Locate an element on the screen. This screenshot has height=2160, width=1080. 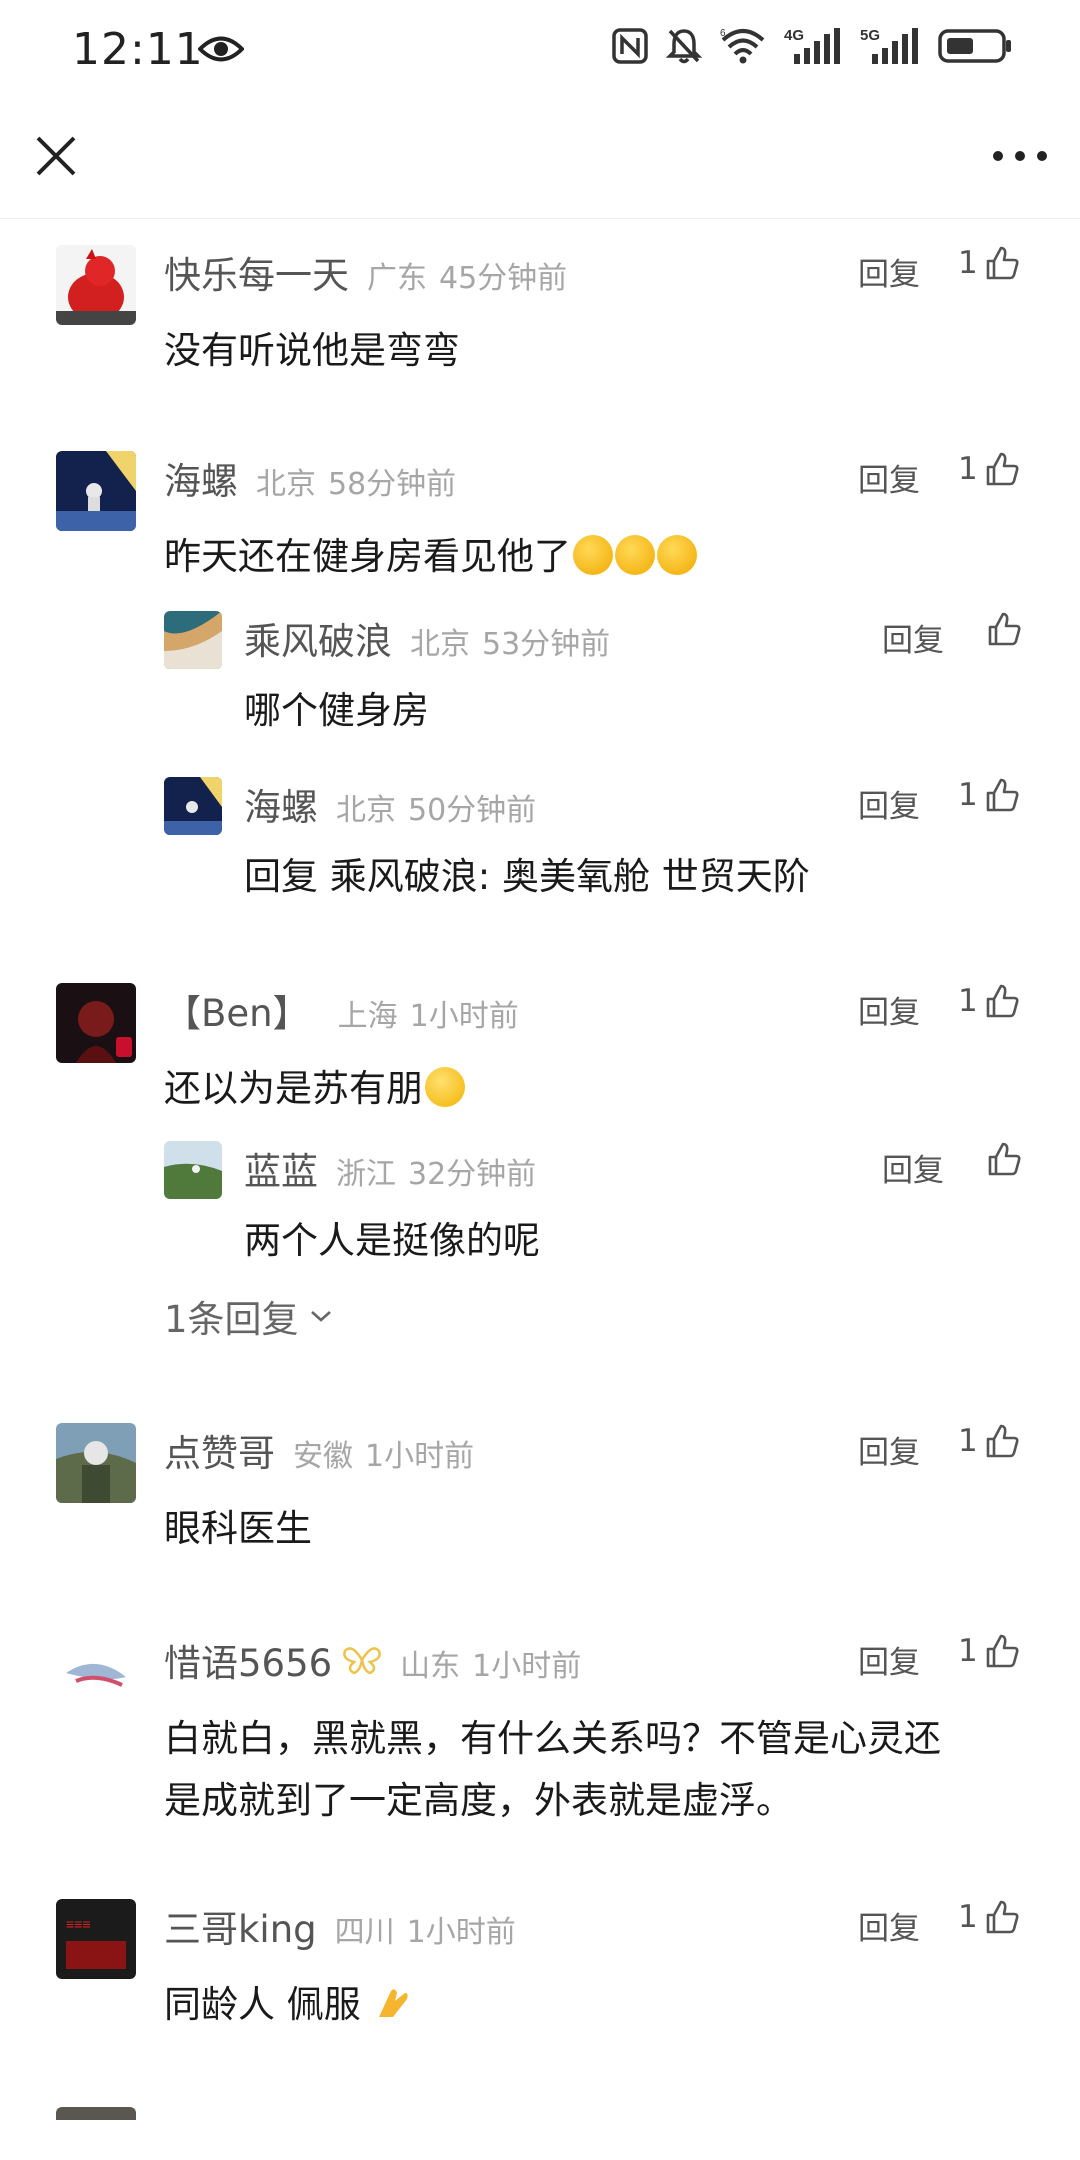
location: 山东 is located at coordinates (430, 1666).